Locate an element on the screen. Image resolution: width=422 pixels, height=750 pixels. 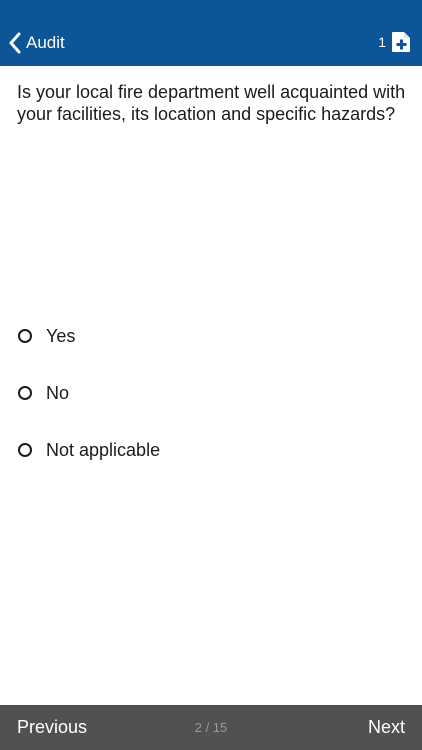
back-label: Audit is located at coordinates (45, 42).